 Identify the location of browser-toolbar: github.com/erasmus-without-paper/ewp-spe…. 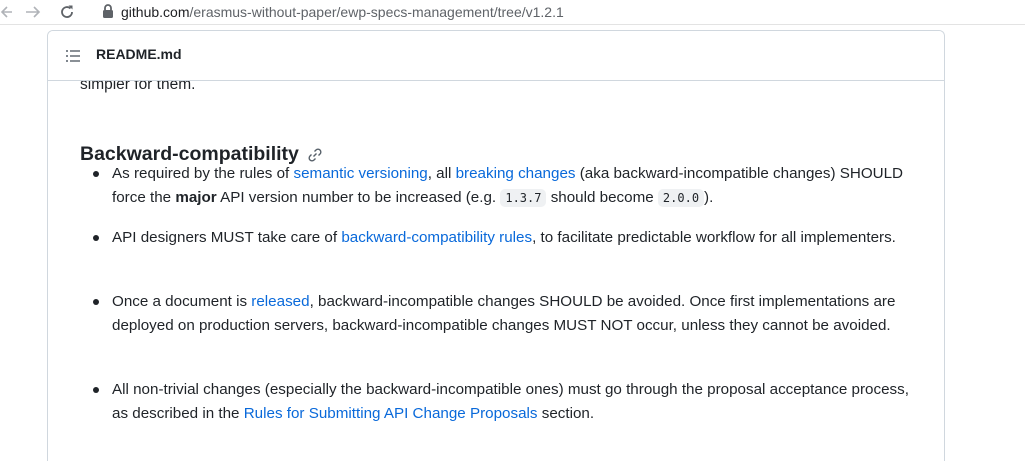
(512, 12).